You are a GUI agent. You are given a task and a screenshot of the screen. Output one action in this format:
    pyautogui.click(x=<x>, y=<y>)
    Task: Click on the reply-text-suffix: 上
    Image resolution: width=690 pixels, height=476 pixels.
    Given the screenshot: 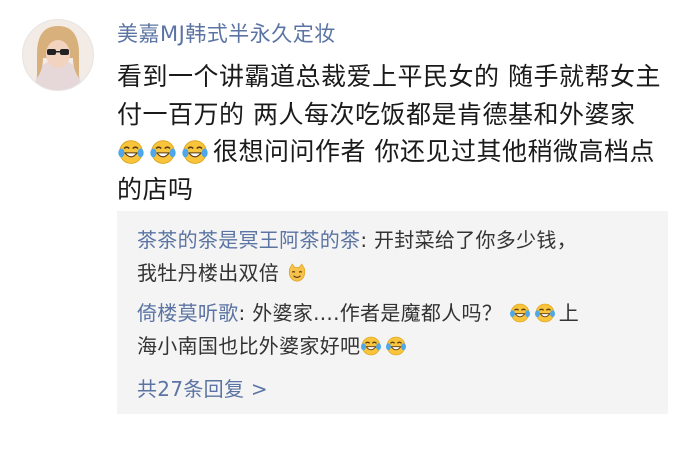 What is the action you would take?
    pyautogui.click(x=569, y=313)
    